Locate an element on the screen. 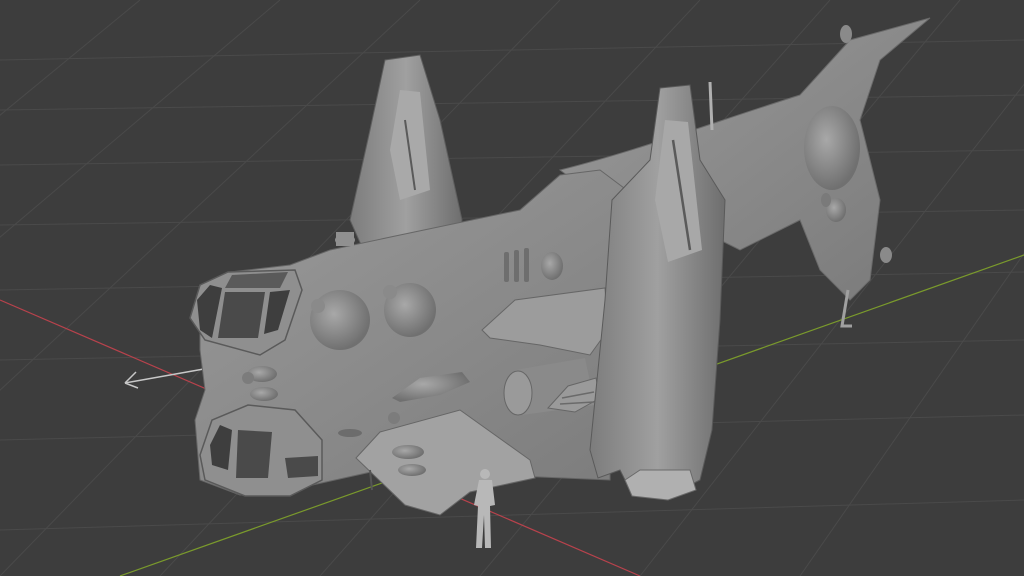 The width and height of the screenshot is (1024, 576). top-stack is located at coordinates (345, 239).